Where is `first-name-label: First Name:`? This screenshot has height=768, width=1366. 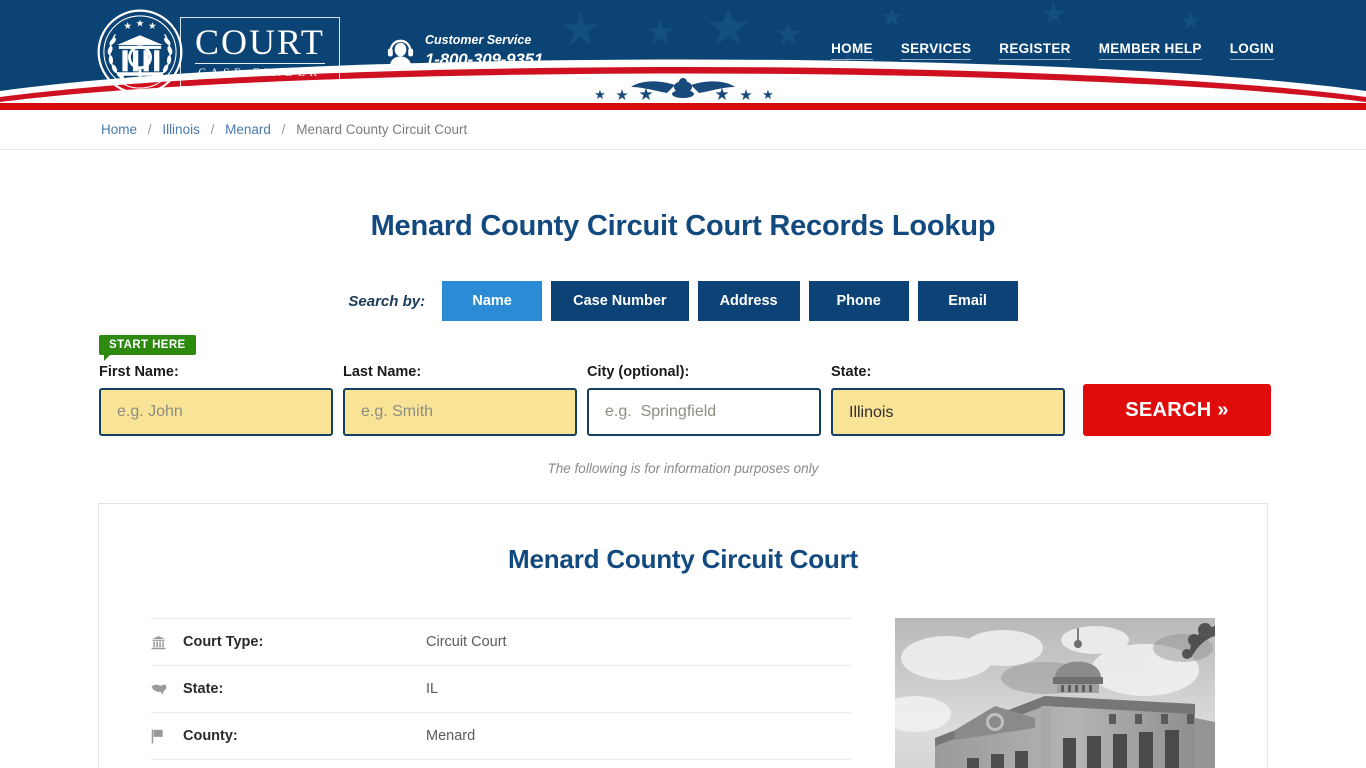
first-name-label: First Name: is located at coordinates (139, 372).